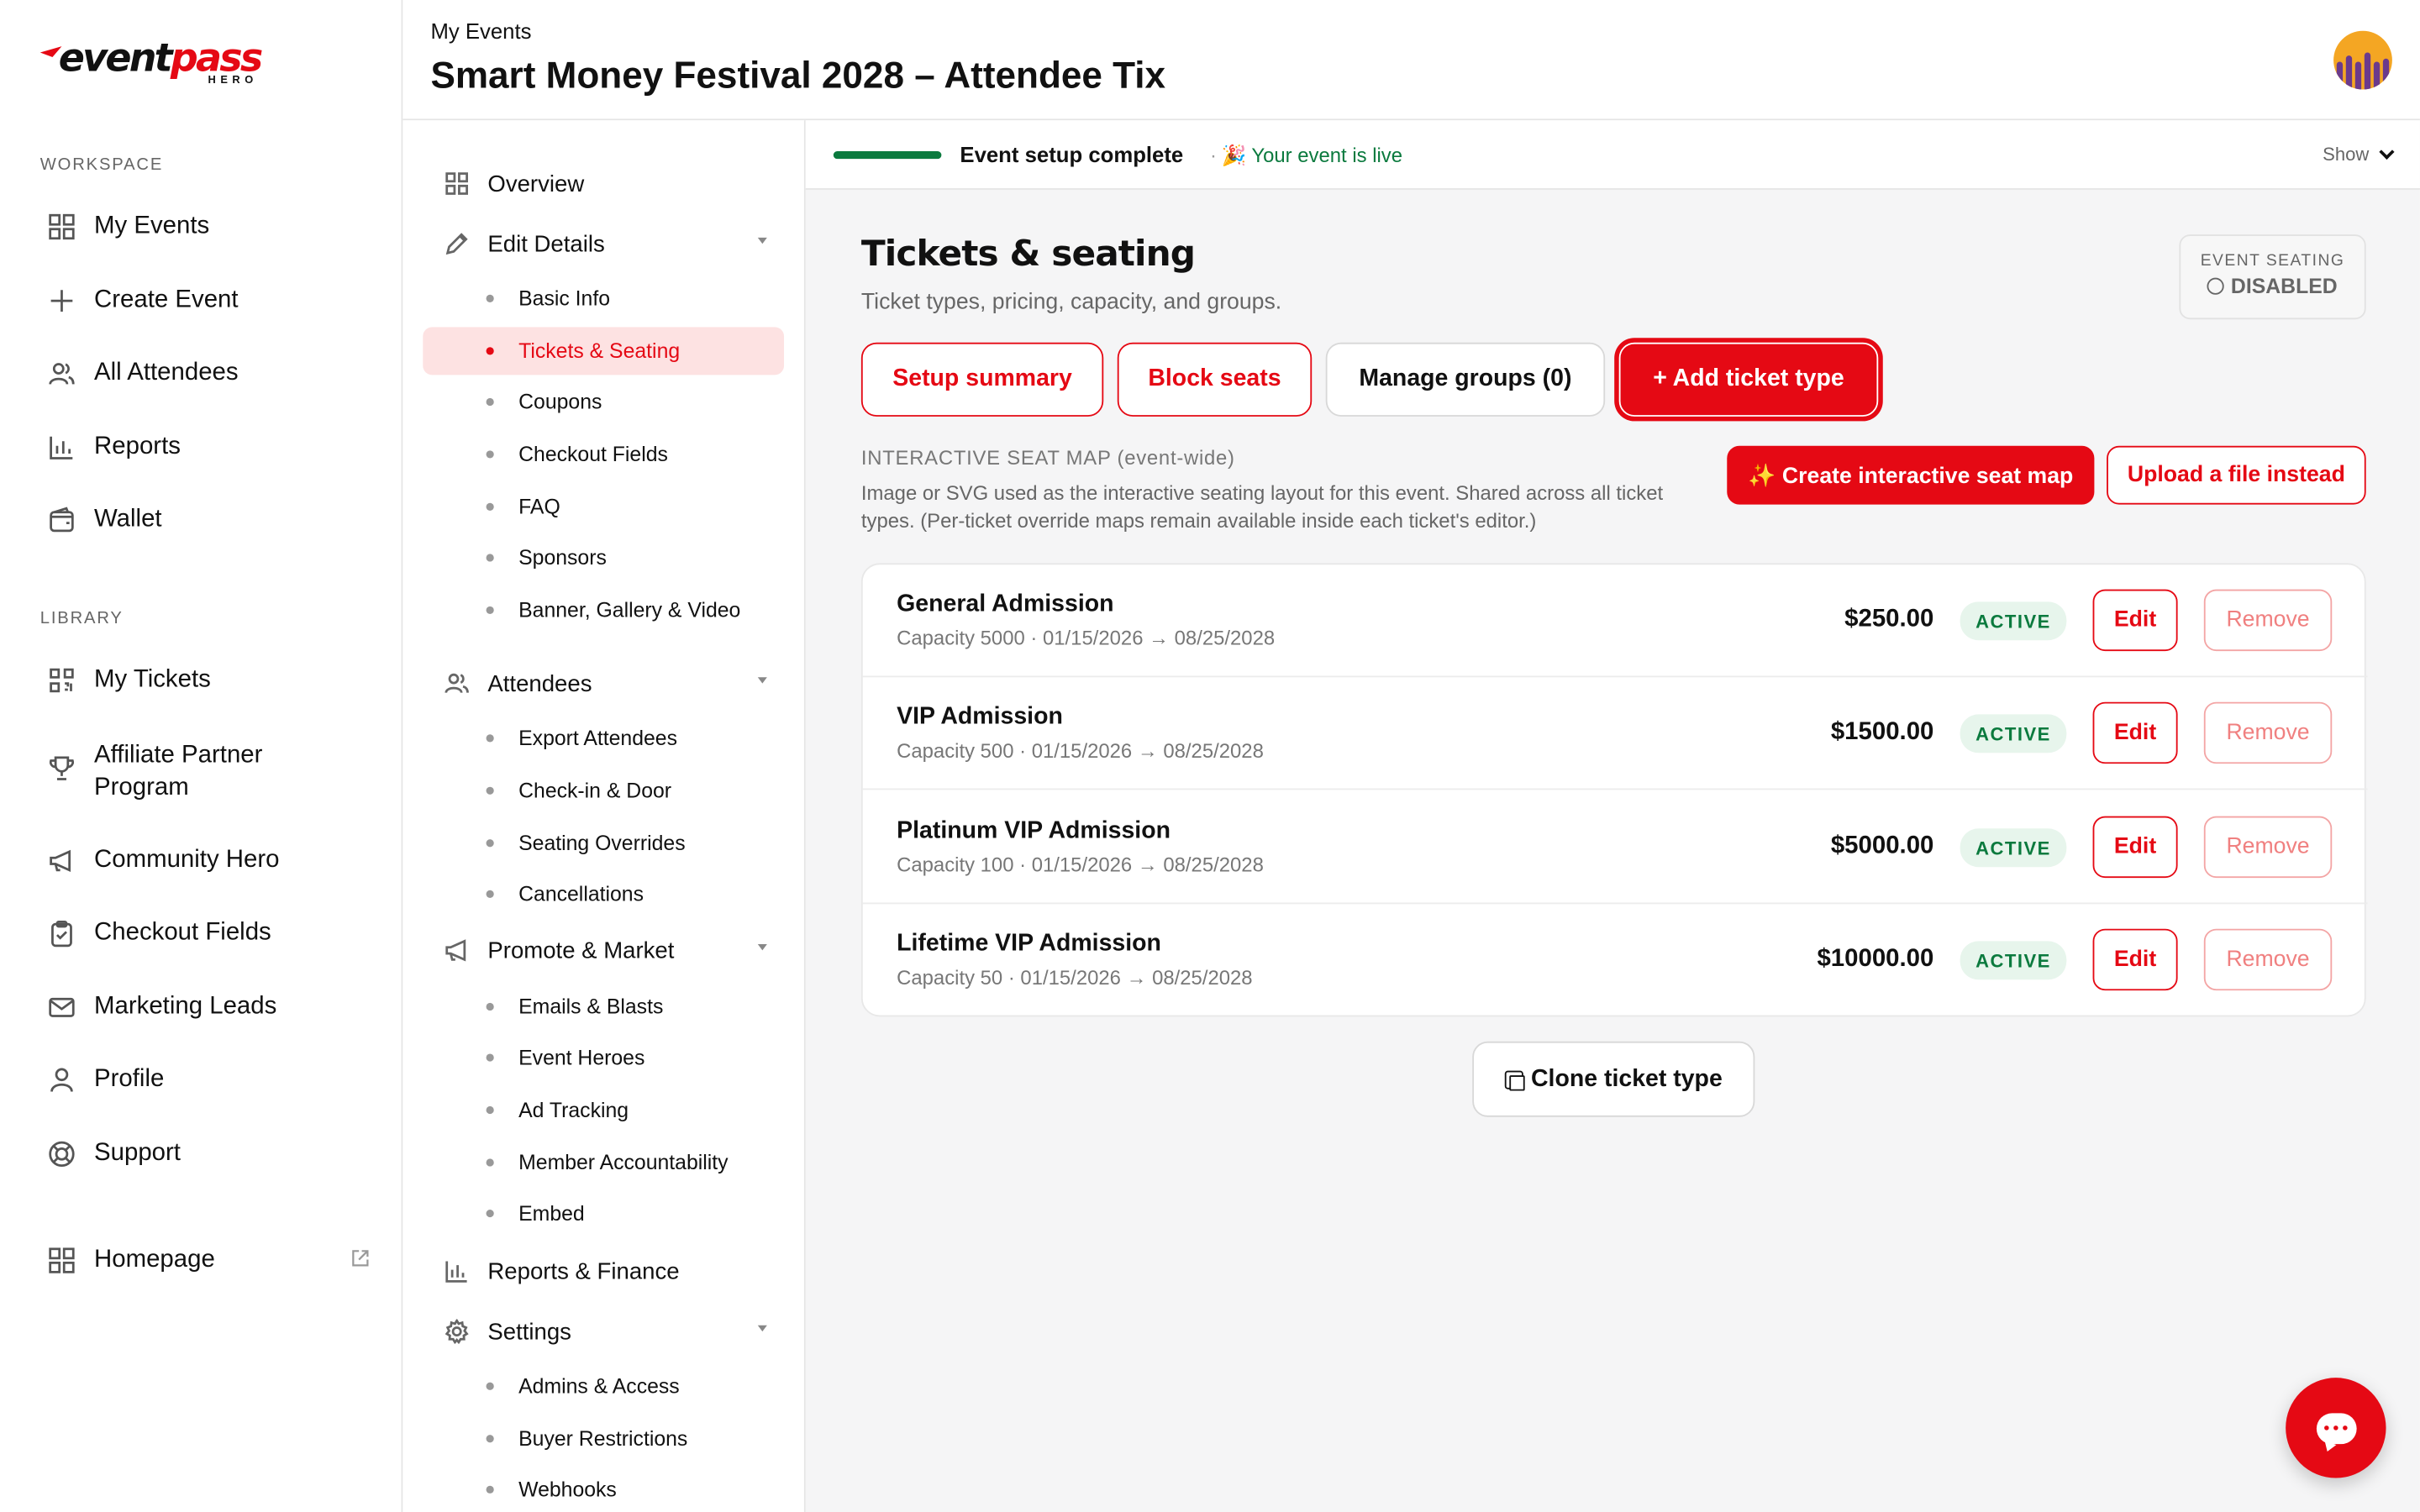 Image resolution: width=2420 pixels, height=1512 pixels. I want to click on subnav-item-checkin-door: Check-in & Door, so click(603, 791).